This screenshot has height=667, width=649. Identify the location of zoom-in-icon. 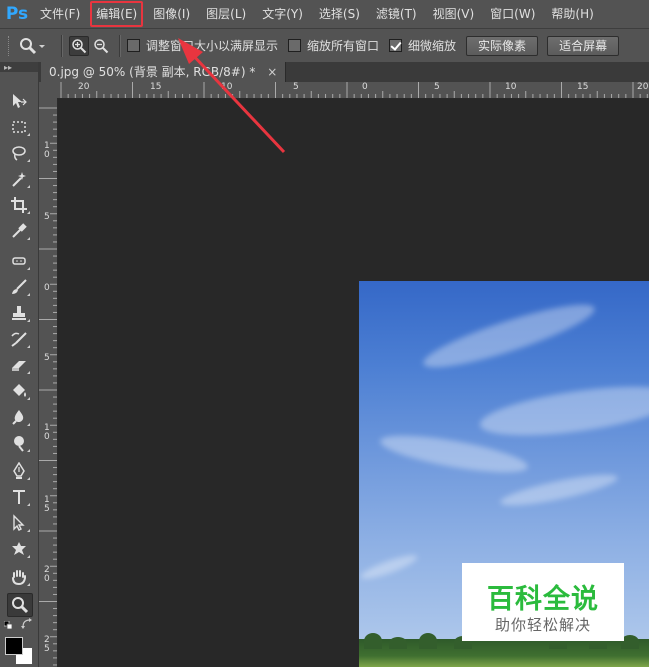
(79, 45).